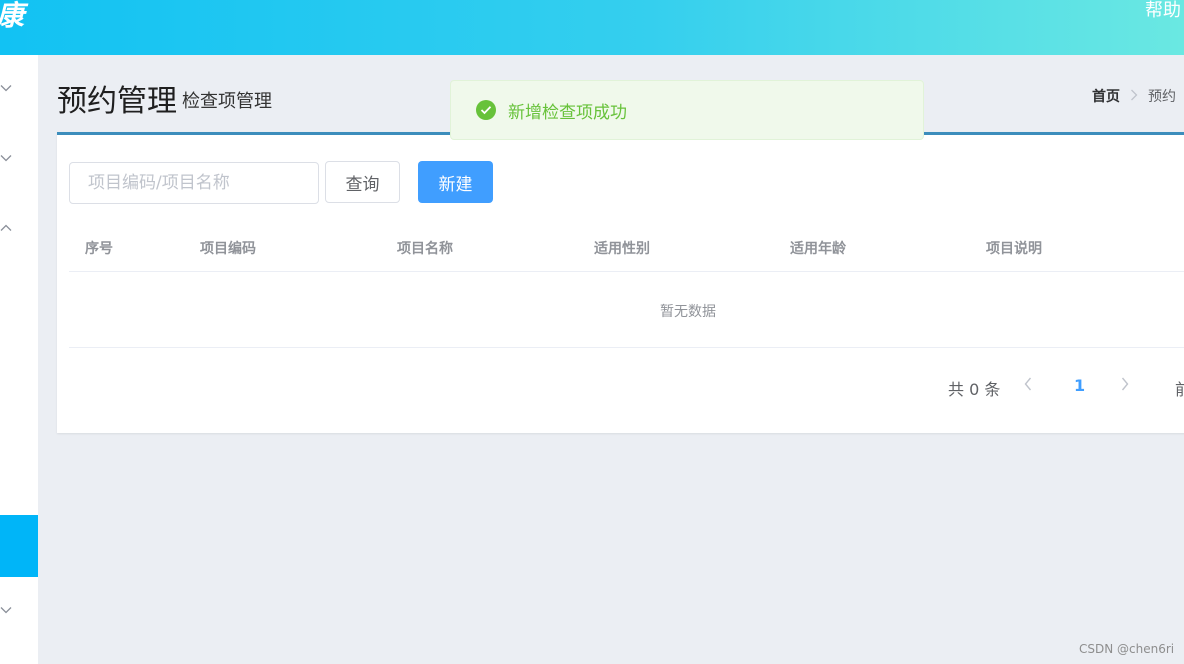 The width and height of the screenshot is (1184, 664). I want to click on new-button: 新建, so click(455, 182).